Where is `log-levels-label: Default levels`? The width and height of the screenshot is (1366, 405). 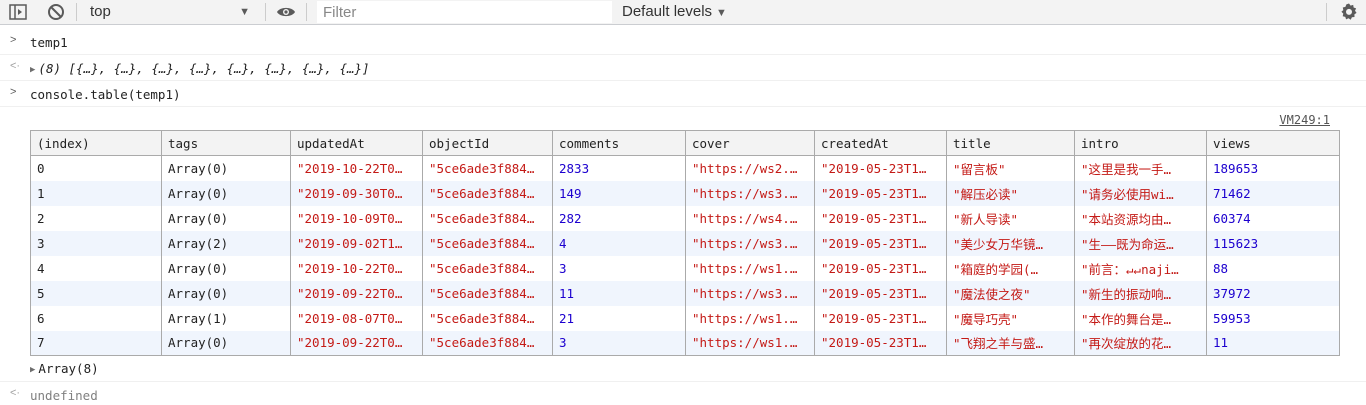
log-levels-label: Default levels is located at coordinates (667, 11).